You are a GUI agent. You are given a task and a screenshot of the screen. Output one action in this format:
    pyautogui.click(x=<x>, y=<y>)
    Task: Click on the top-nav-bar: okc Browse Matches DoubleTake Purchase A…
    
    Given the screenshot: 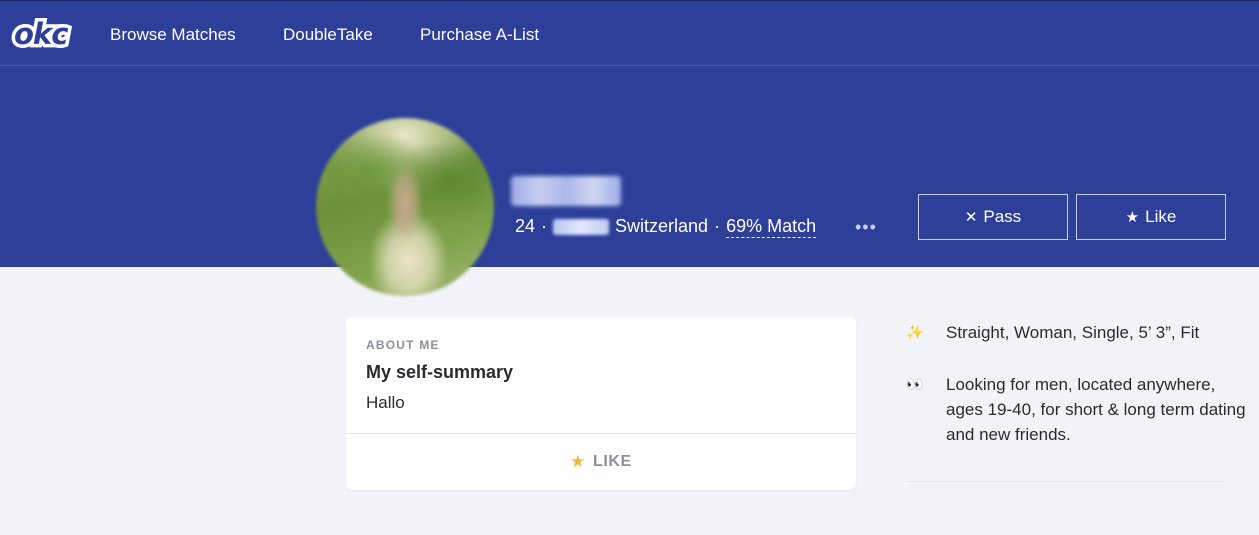 What is the action you would take?
    pyautogui.click(x=629, y=33)
    